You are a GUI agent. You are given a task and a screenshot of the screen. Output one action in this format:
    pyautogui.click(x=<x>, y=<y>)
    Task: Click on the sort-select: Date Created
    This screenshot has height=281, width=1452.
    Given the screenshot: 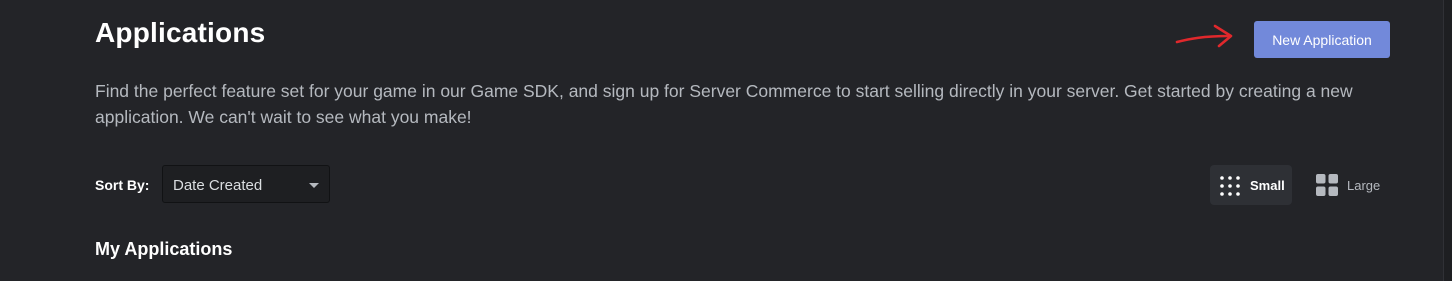 What is the action you would take?
    pyautogui.click(x=246, y=184)
    